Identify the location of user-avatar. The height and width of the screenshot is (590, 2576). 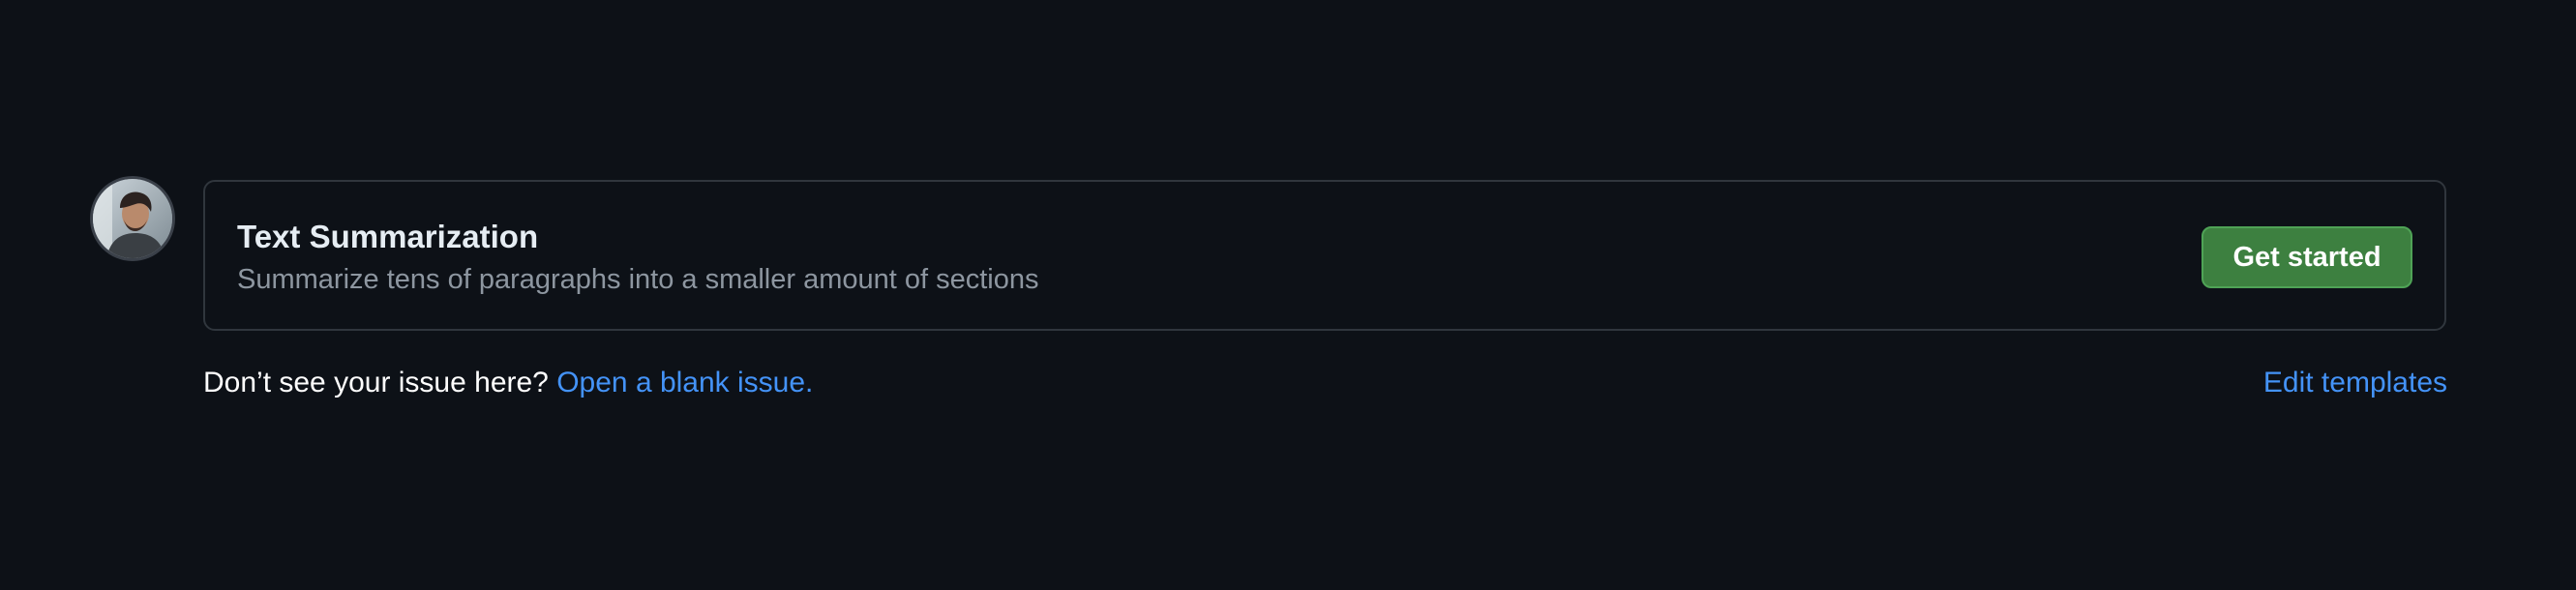
(132, 218).